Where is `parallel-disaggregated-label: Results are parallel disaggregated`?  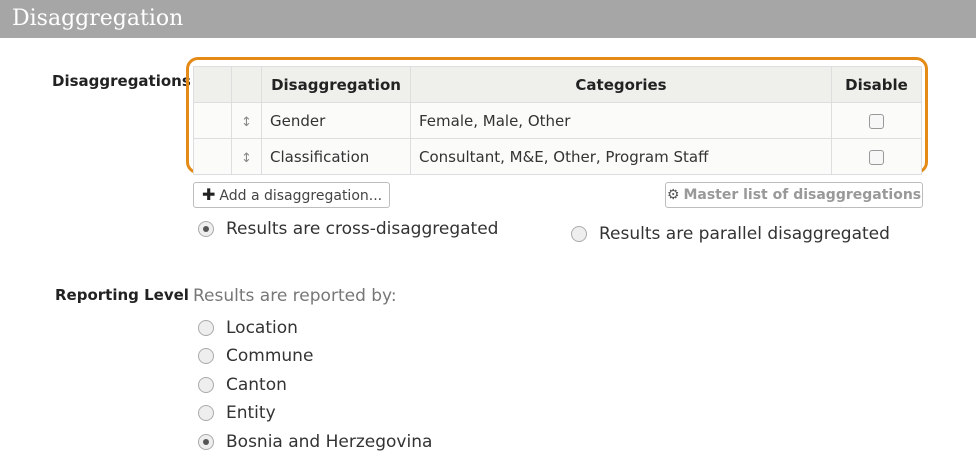 parallel-disaggregated-label: Results are parallel disaggregated is located at coordinates (744, 234).